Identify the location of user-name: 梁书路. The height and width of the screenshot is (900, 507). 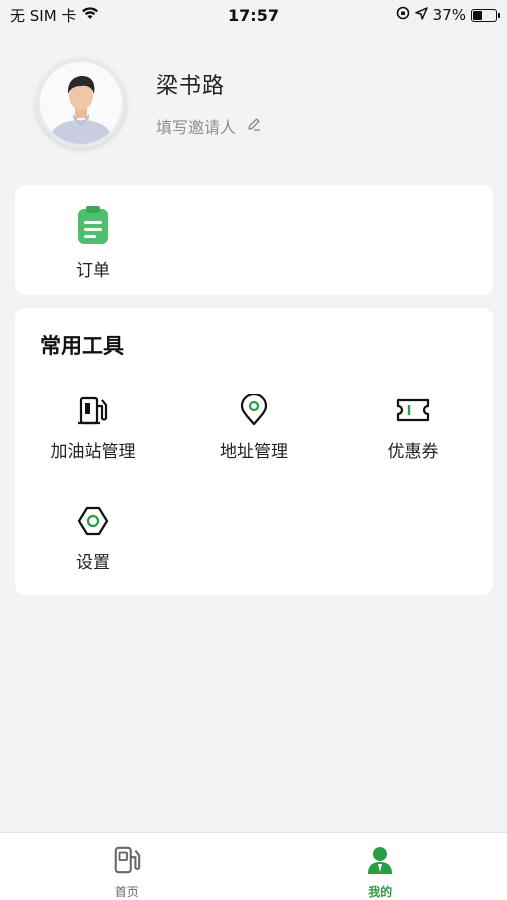
(191, 86).